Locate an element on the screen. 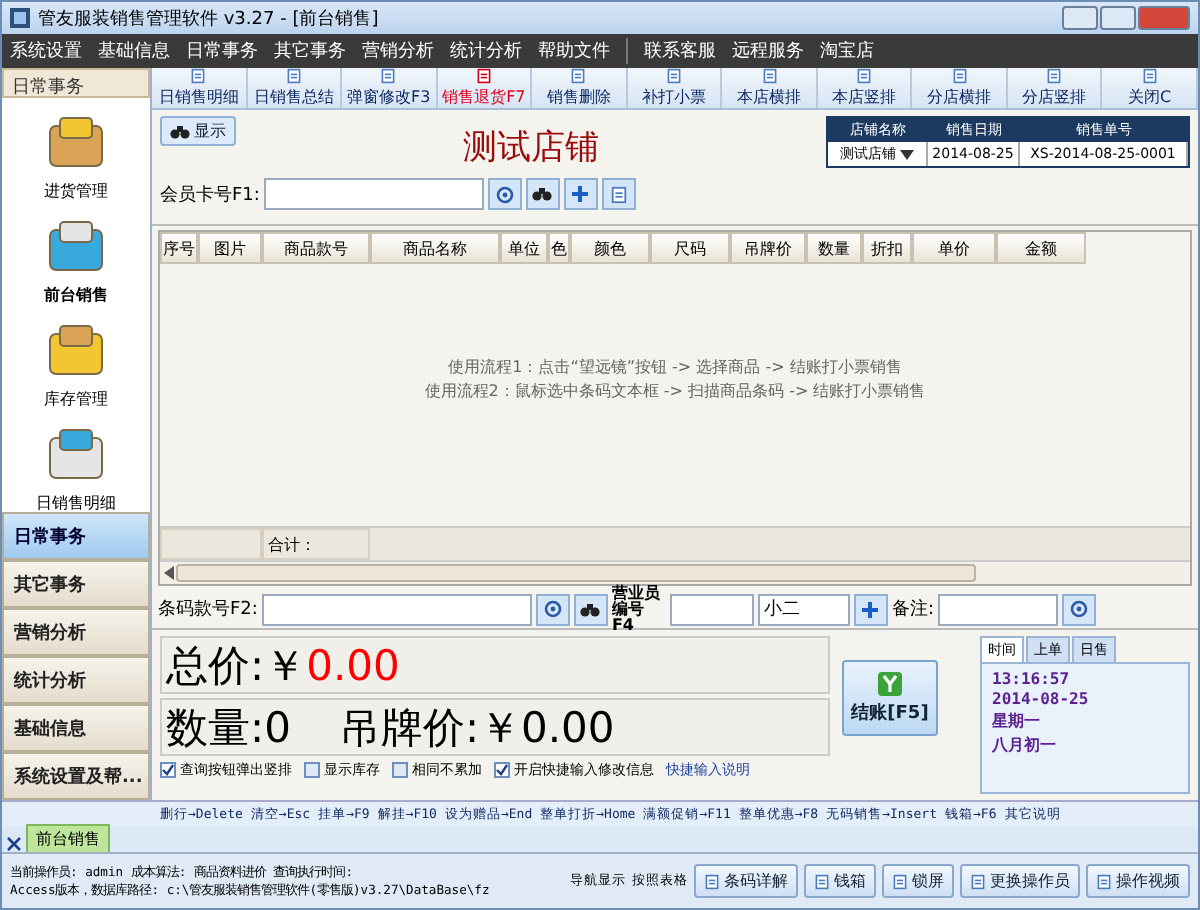 The image size is (1200, 910). app-icon is located at coordinates (20, 18).